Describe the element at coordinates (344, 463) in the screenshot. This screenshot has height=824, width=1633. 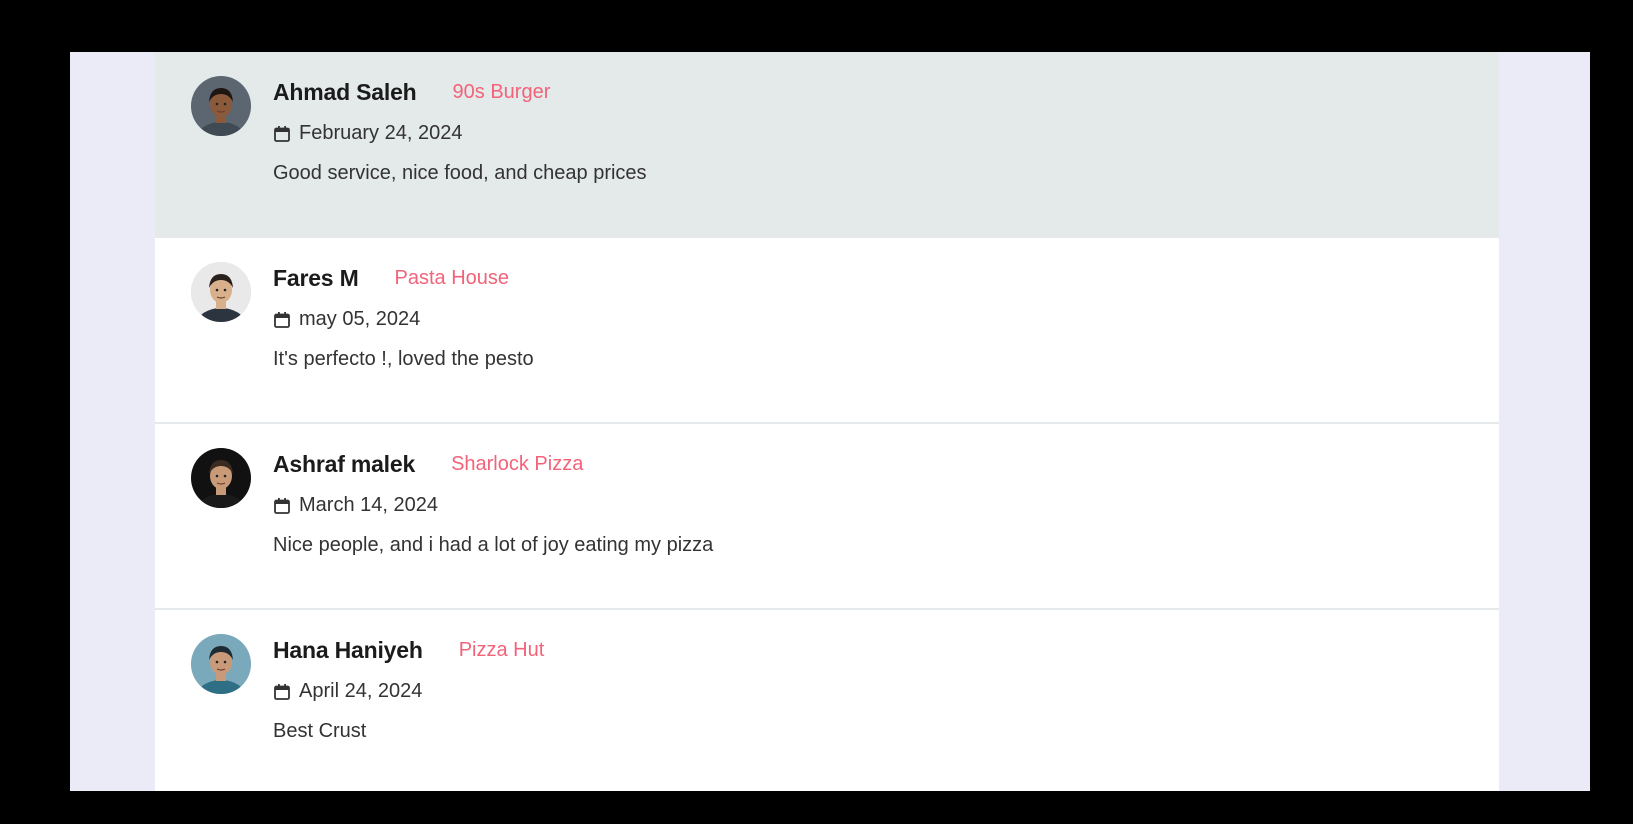
I see `reviewer-name: Ashraf malek` at that location.